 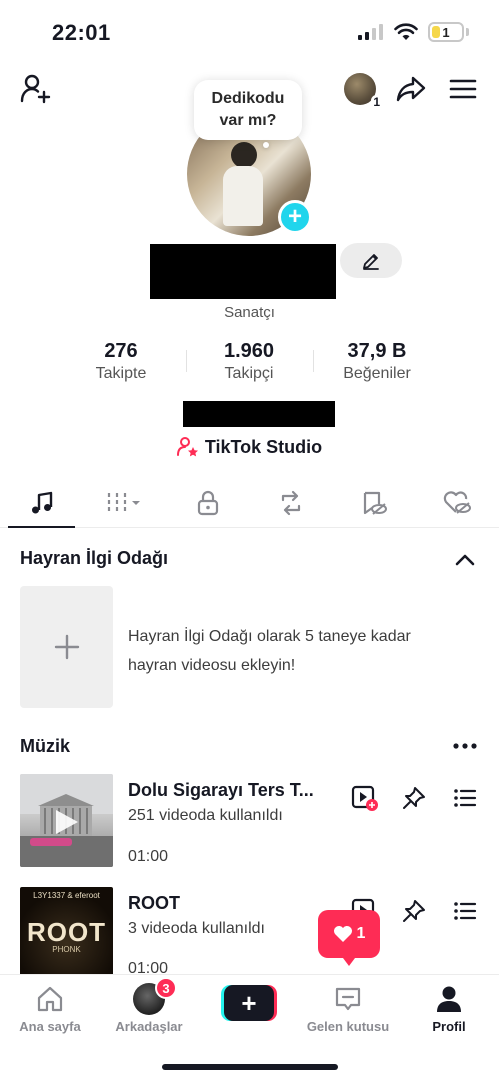 I want to click on video-add-icon, so click(x=364, y=798).